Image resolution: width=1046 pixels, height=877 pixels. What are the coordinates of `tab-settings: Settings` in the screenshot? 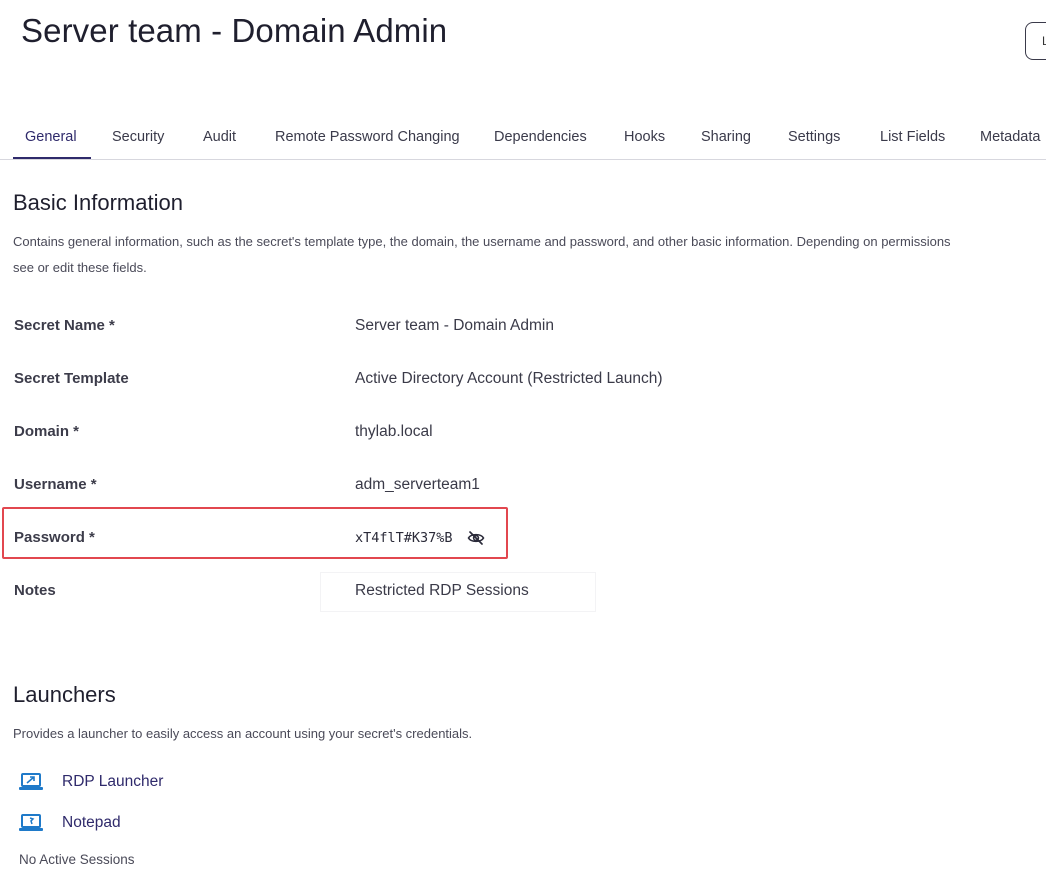 It's located at (814, 138).